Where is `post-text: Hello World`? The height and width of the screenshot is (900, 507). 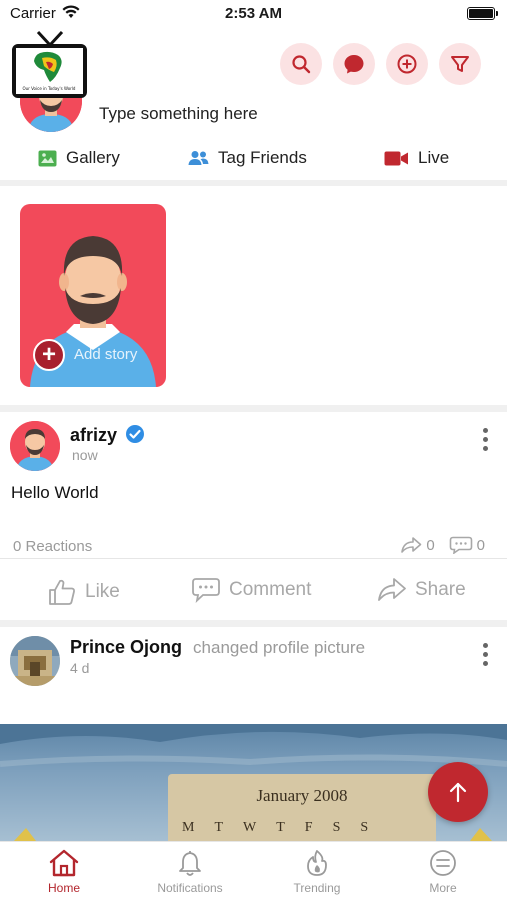
post-text: Hello World is located at coordinates (55, 492).